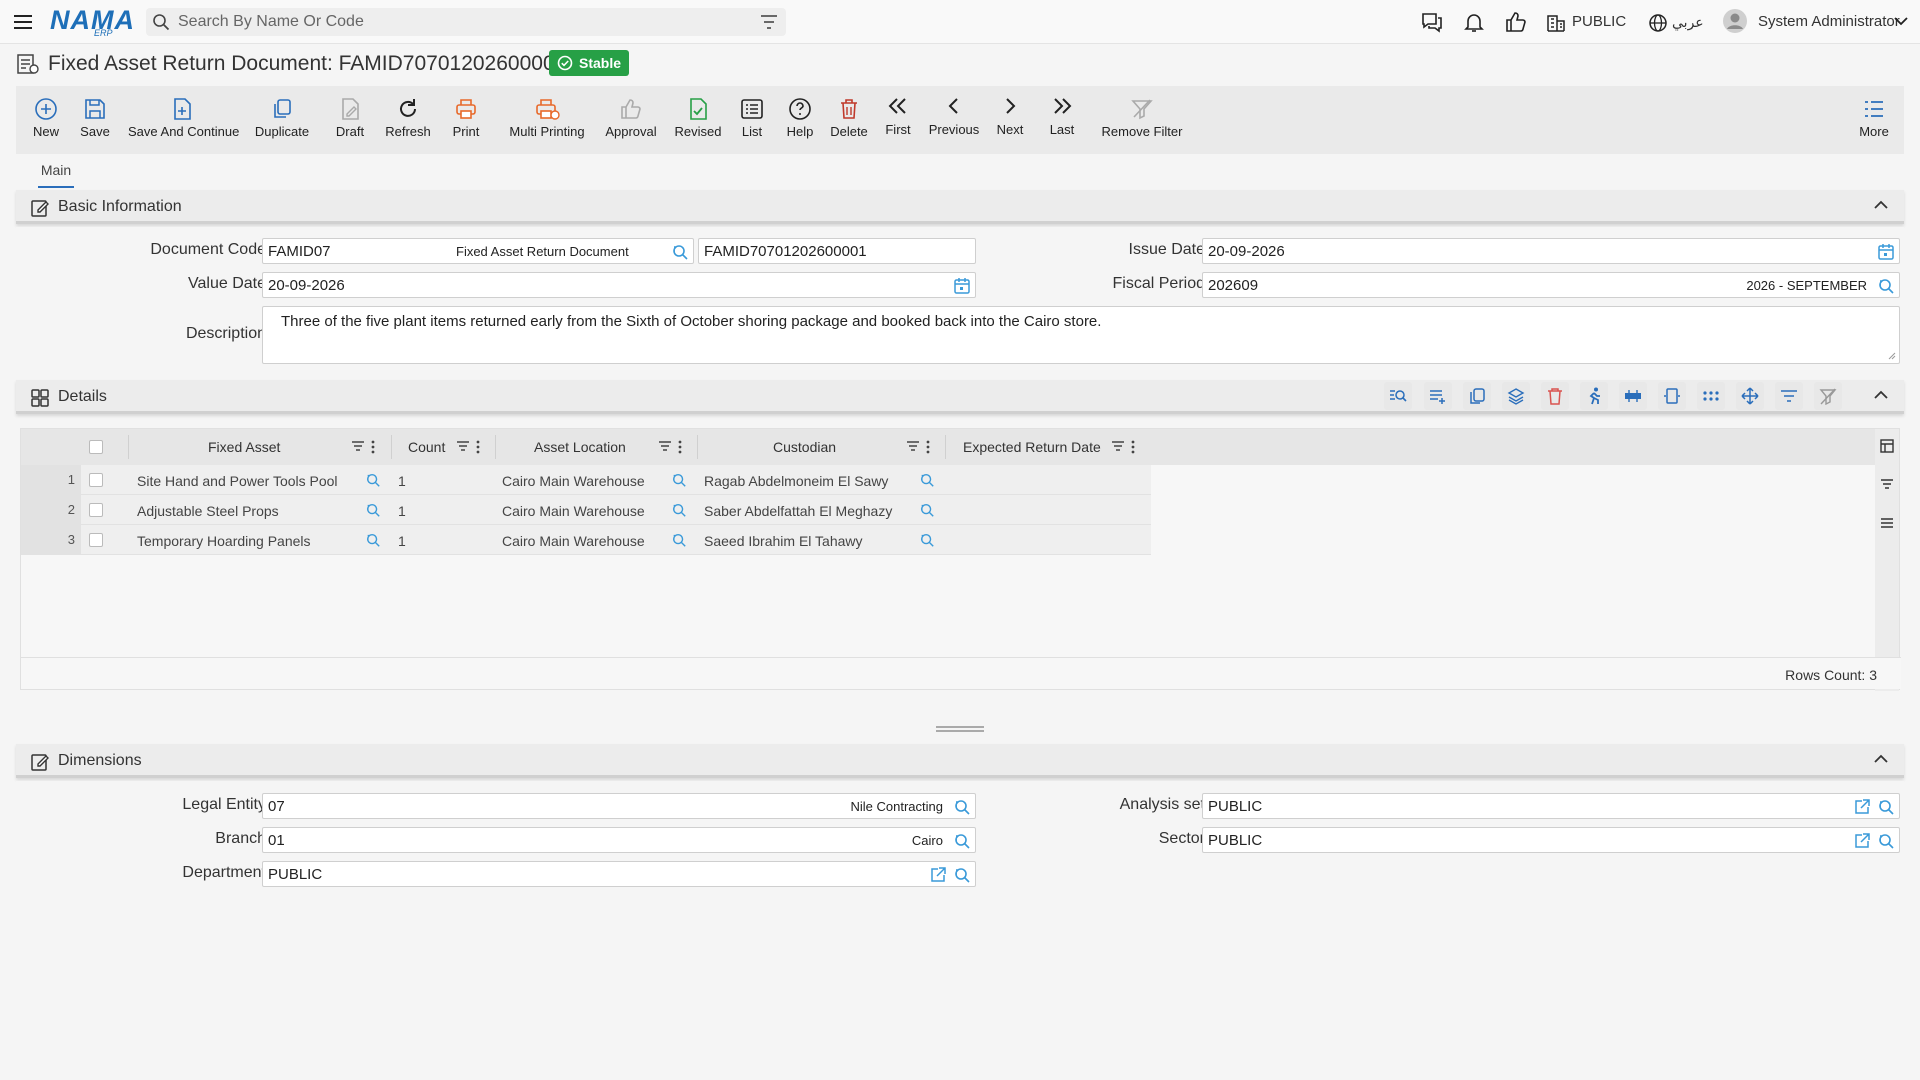  What do you see at coordinates (619, 840) in the screenshot?
I see `branch-field: 01 Cairo` at bounding box center [619, 840].